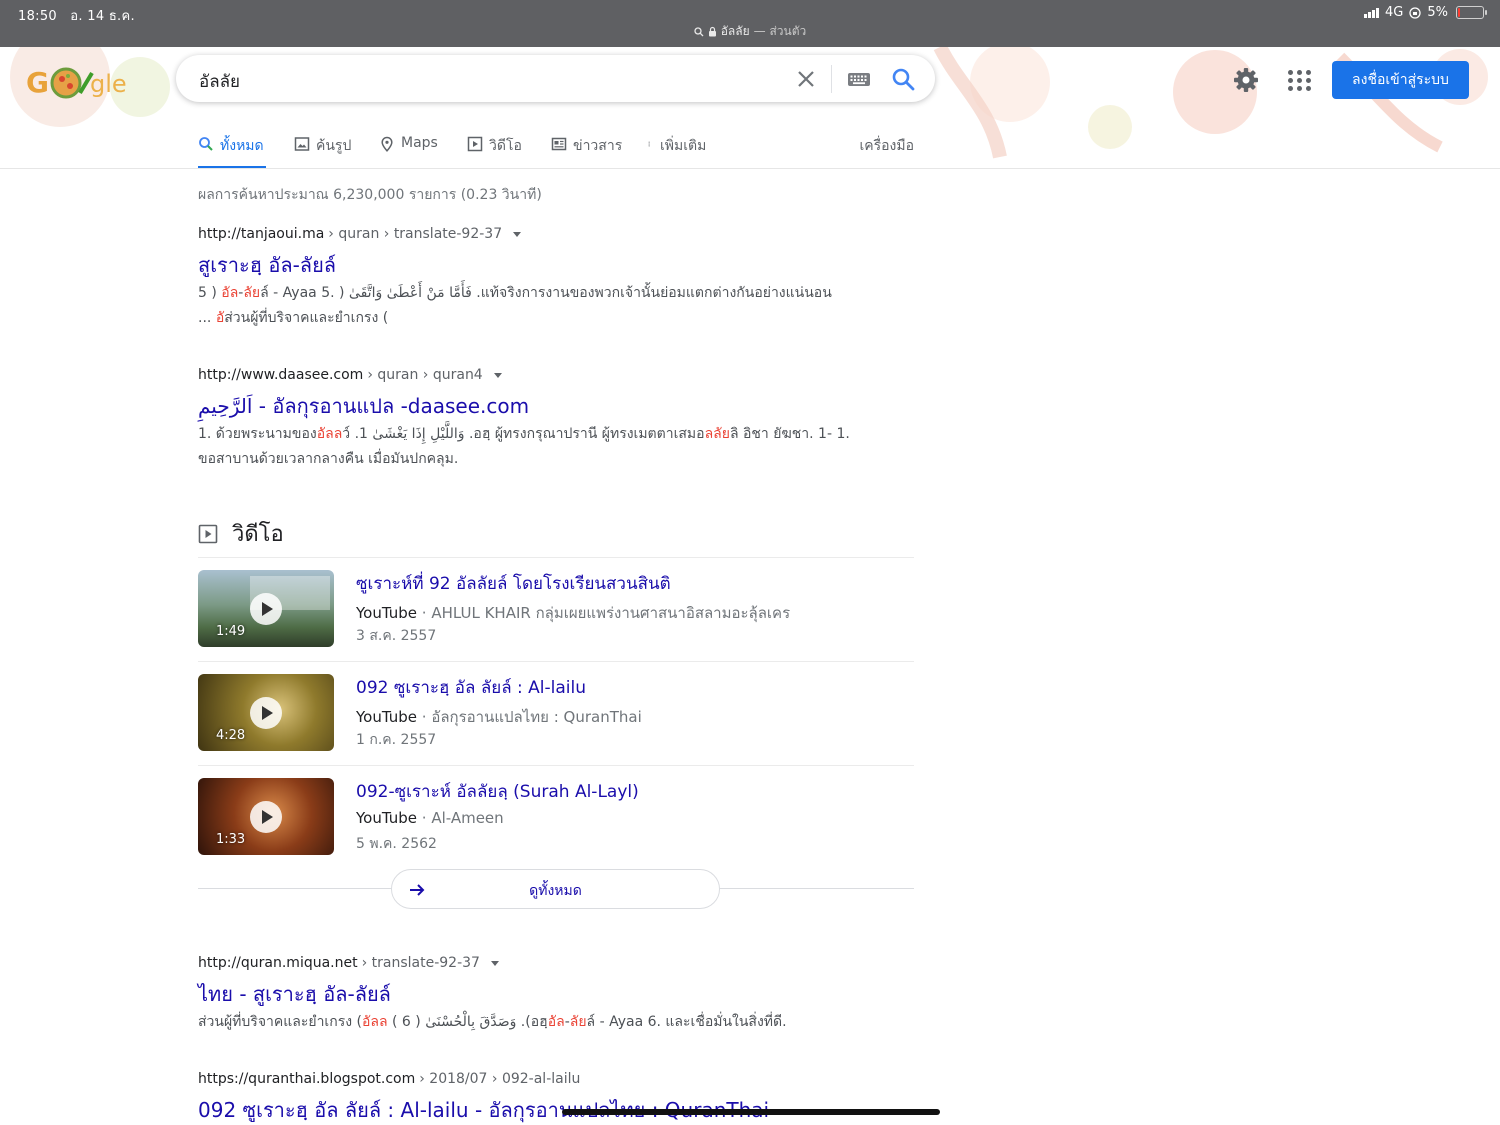 This screenshot has width=1500, height=1125. What do you see at coordinates (556, 406) in the screenshot?
I see `result-title: اَلرَّحِيمِ - อัลกุรอานแปล -daasee.com` at bounding box center [556, 406].